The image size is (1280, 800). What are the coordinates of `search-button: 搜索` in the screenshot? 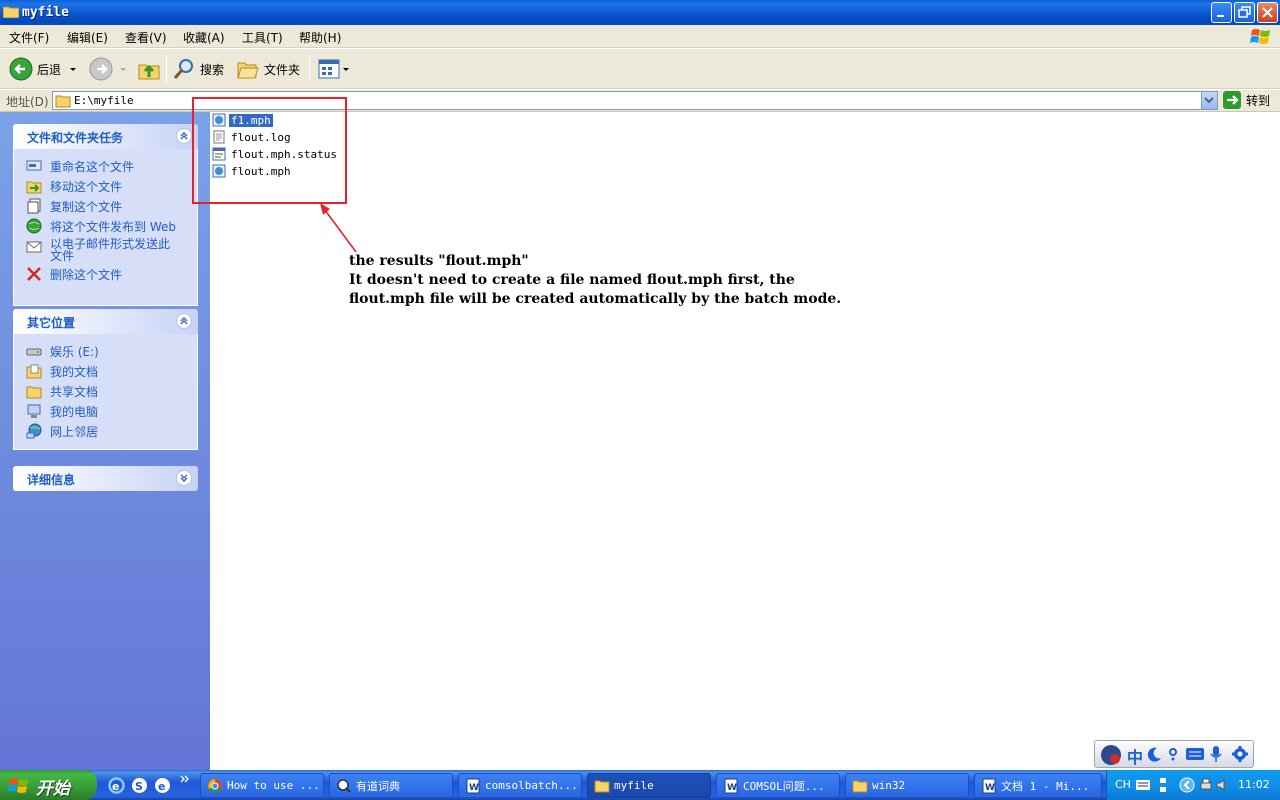 It's located at (198, 69).